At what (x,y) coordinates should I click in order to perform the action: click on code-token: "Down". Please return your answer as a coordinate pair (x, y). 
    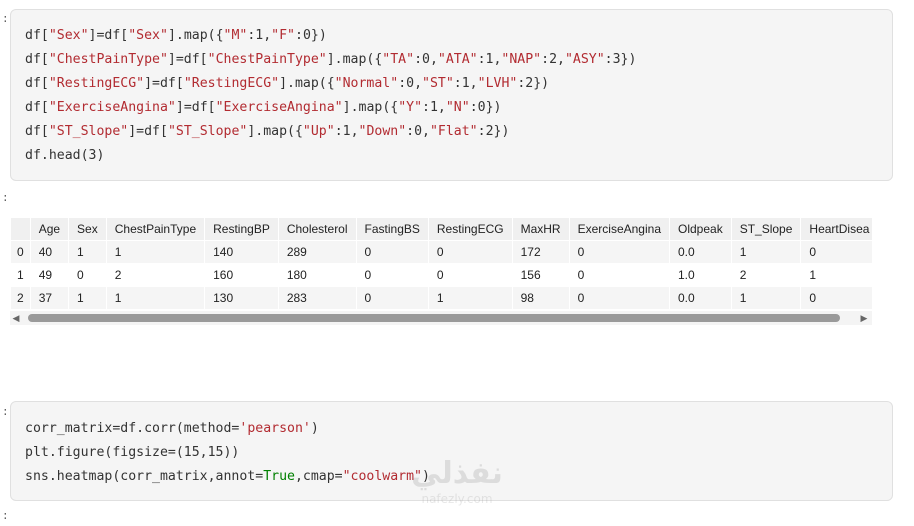
    Looking at the image, I should click on (382, 131).